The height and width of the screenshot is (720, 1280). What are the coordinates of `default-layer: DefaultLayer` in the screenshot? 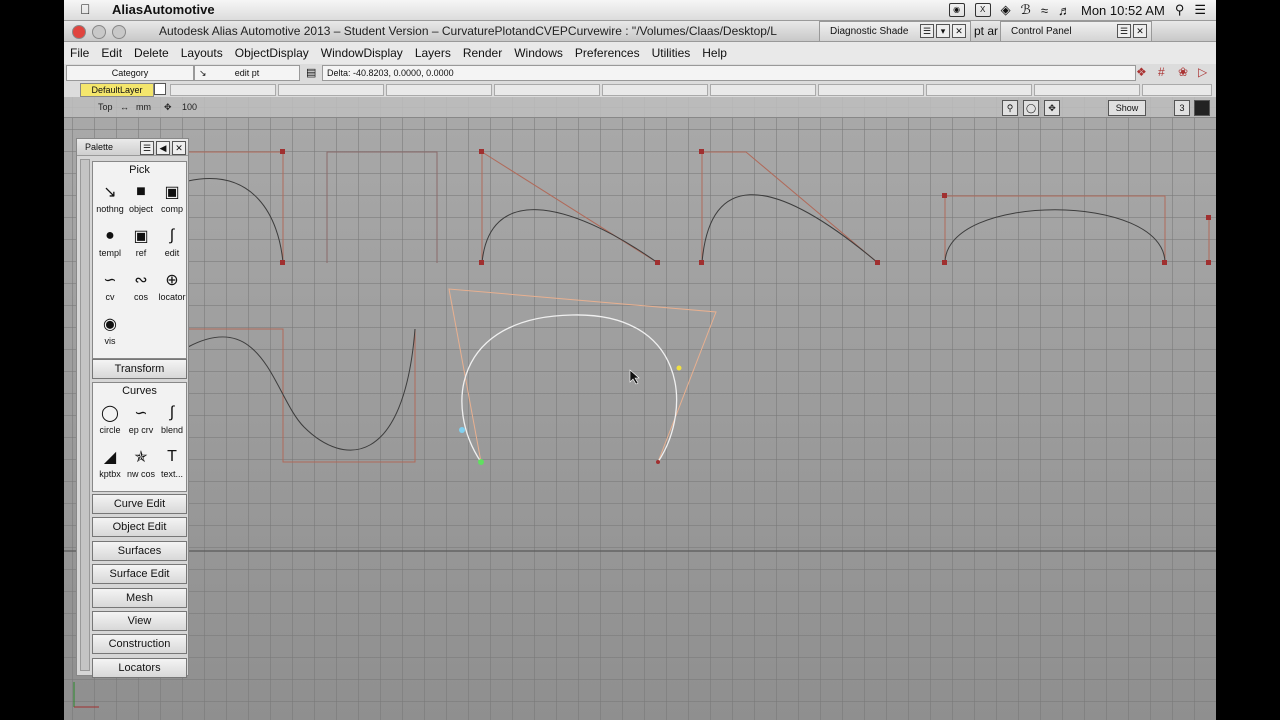 It's located at (117, 90).